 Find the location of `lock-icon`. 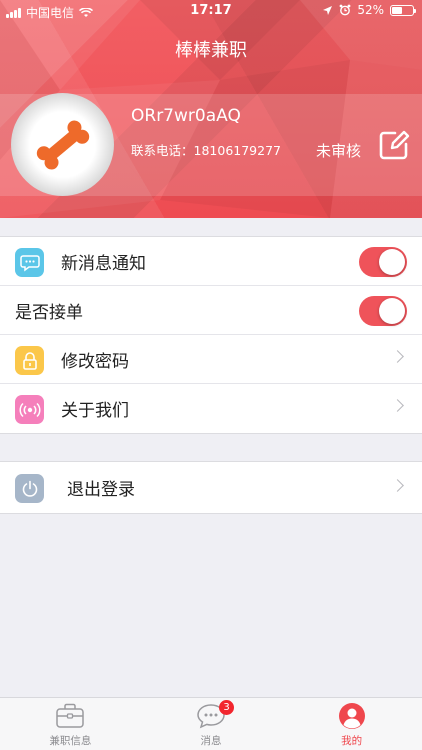

lock-icon is located at coordinates (29, 360).